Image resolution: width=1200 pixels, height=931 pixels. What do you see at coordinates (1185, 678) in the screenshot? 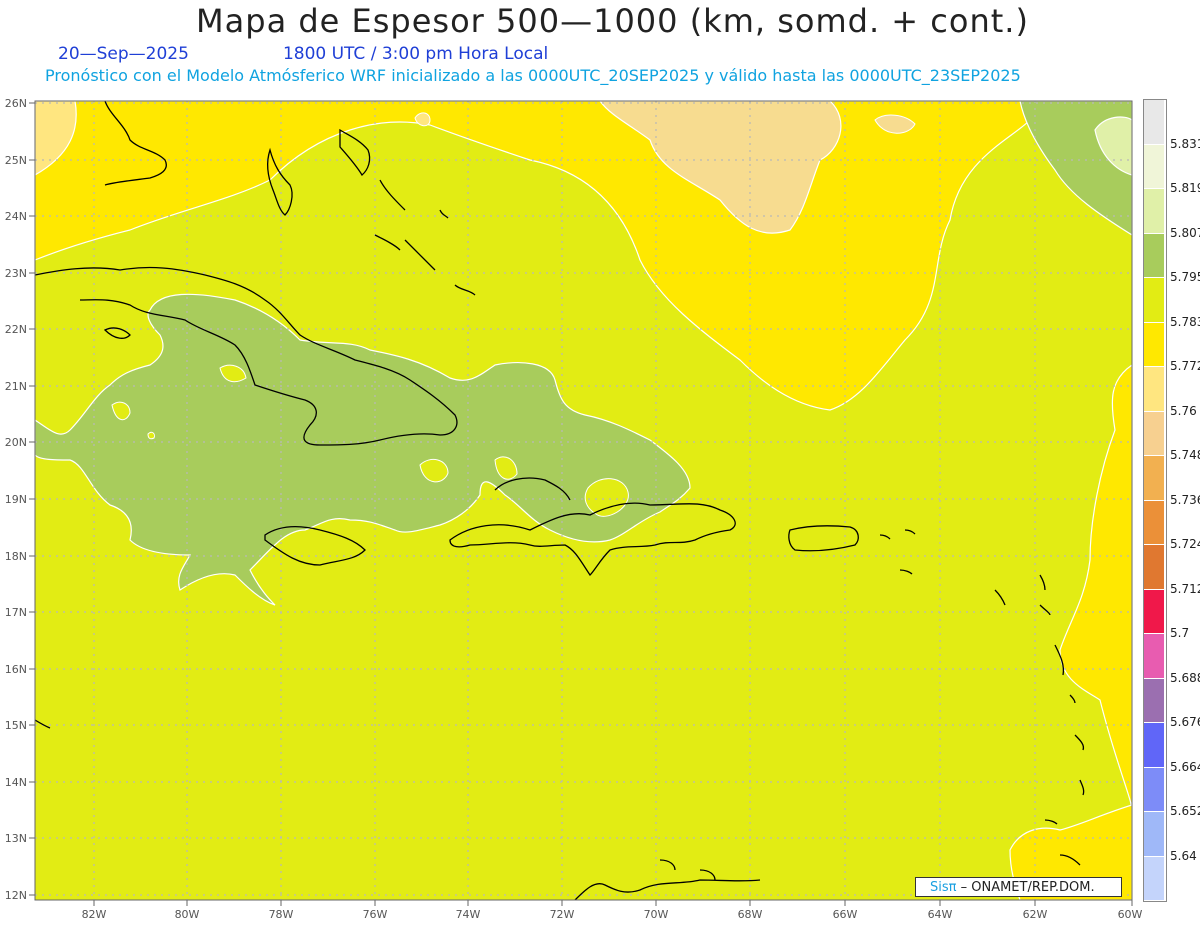
I see `legend-label: 5.688` at bounding box center [1185, 678].